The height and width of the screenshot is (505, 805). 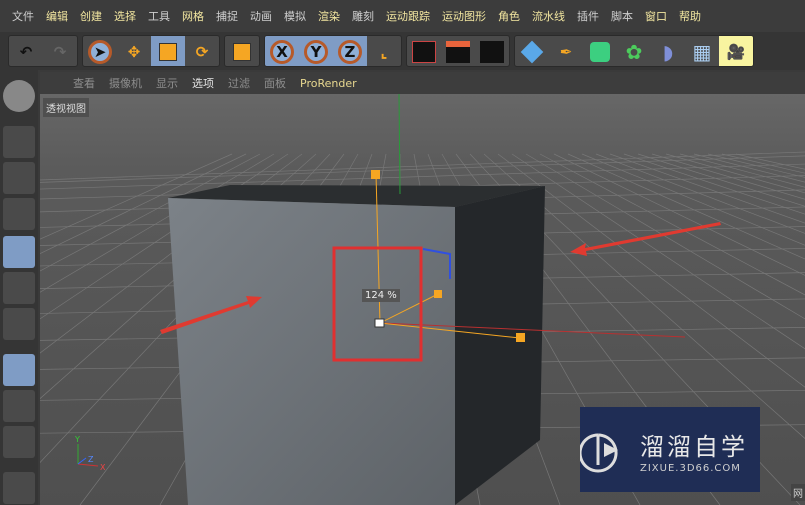 What do you see at coordinates (159, 16) in the screenshot?
I see `menu-item: 工具` at bounding box center [159, 16].